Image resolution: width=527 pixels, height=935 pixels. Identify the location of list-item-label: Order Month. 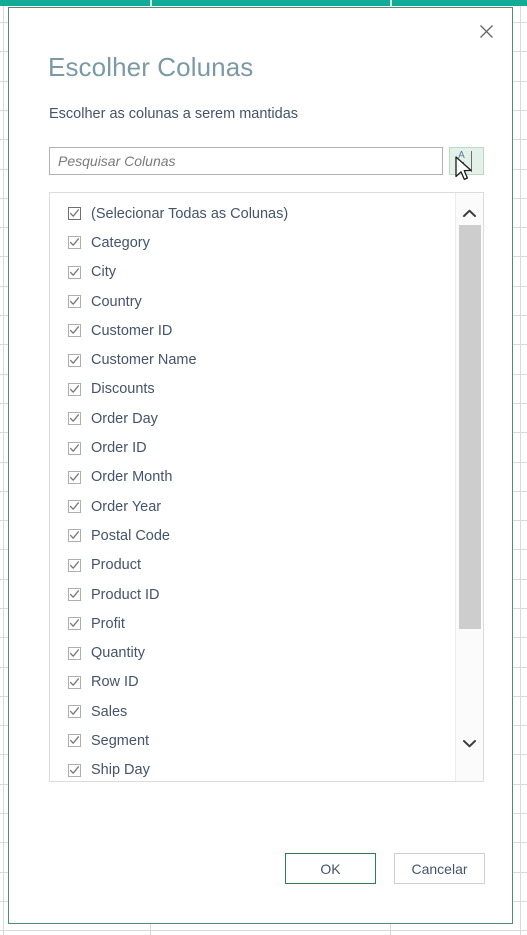
(132, 477).